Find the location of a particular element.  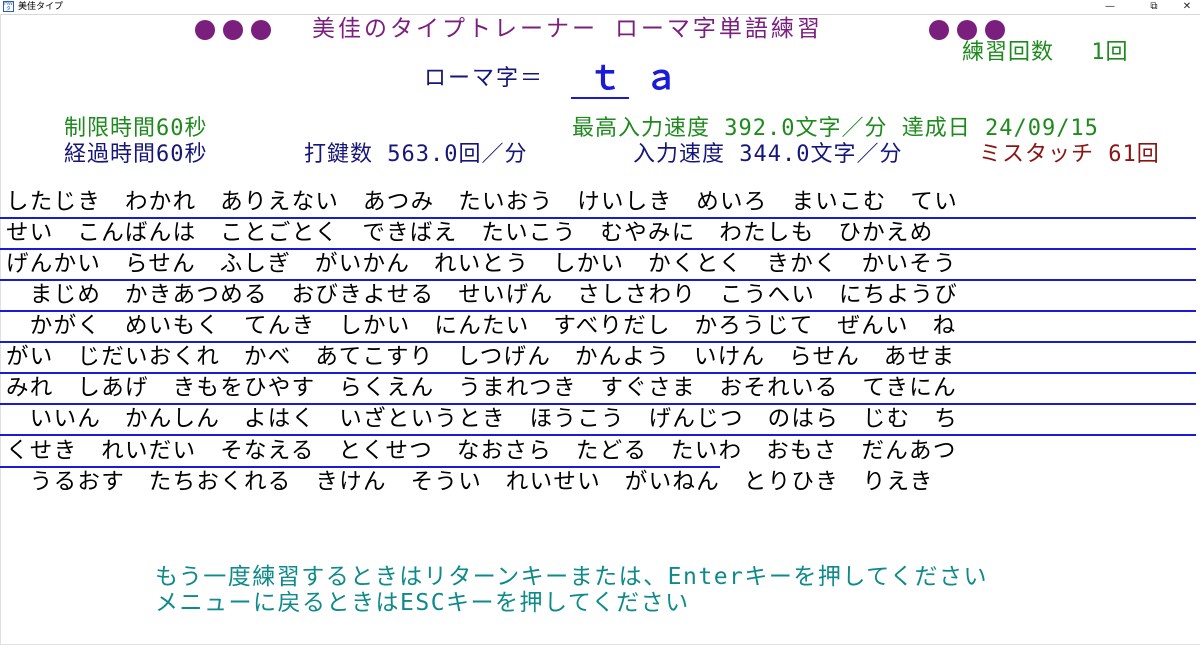

minimize-button: — is located at coordinates (1110, 7).